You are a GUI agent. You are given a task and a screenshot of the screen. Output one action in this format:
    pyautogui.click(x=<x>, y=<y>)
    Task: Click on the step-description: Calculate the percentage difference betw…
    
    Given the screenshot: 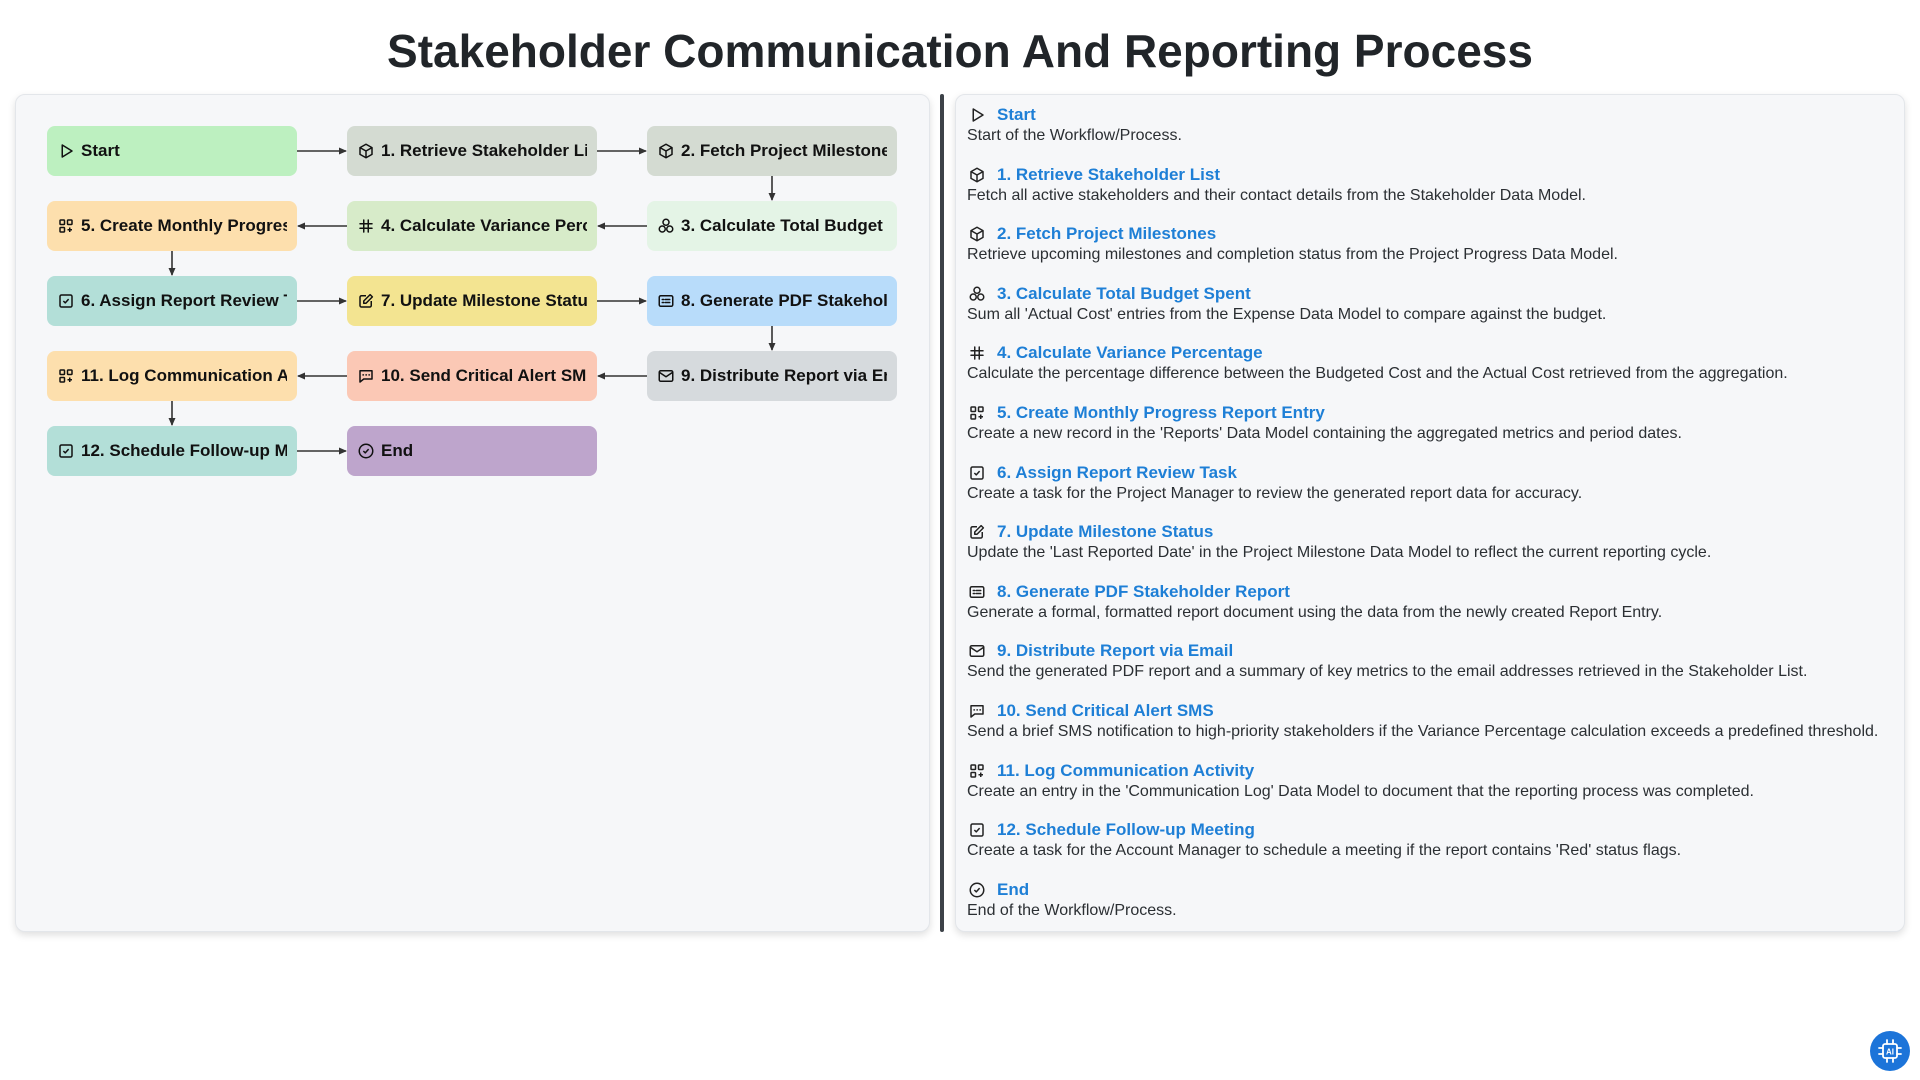 What is the action you would take?
    pyautogui.click(x=1377, y=374)
    